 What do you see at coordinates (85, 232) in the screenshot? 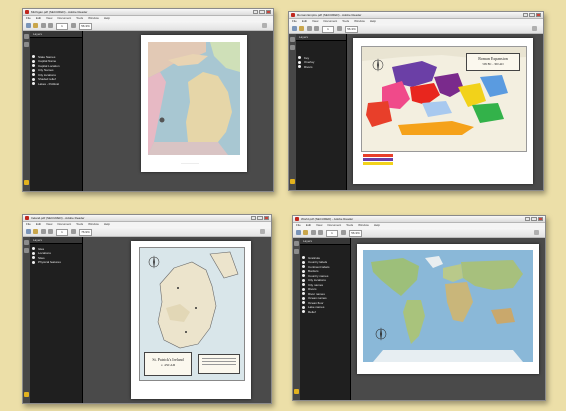
I see `zoom-level: 76.9%` at bounding box center [85, 232].